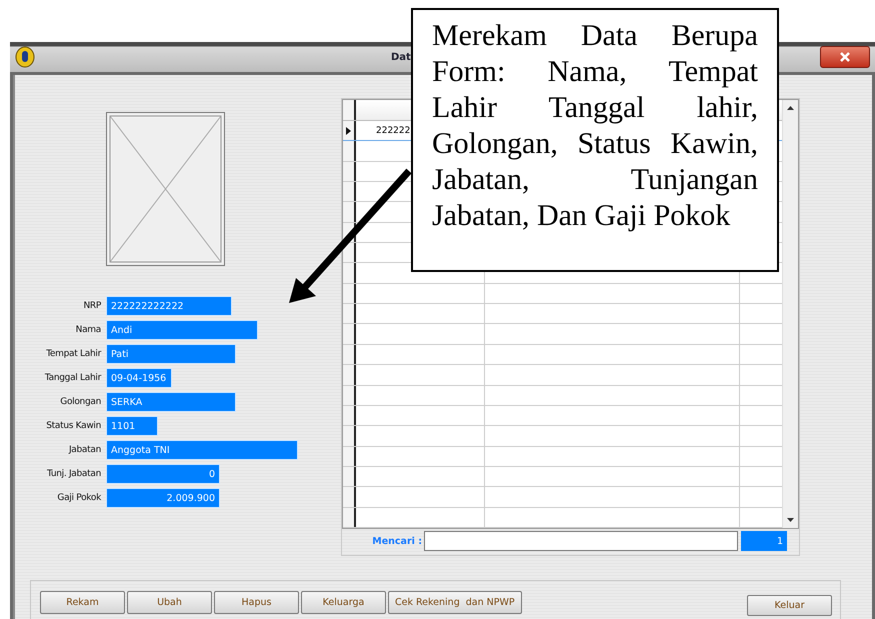 This screenshot has width=875, height=619. I want to click on input-field: 09-04-1956, so click(139, 378).